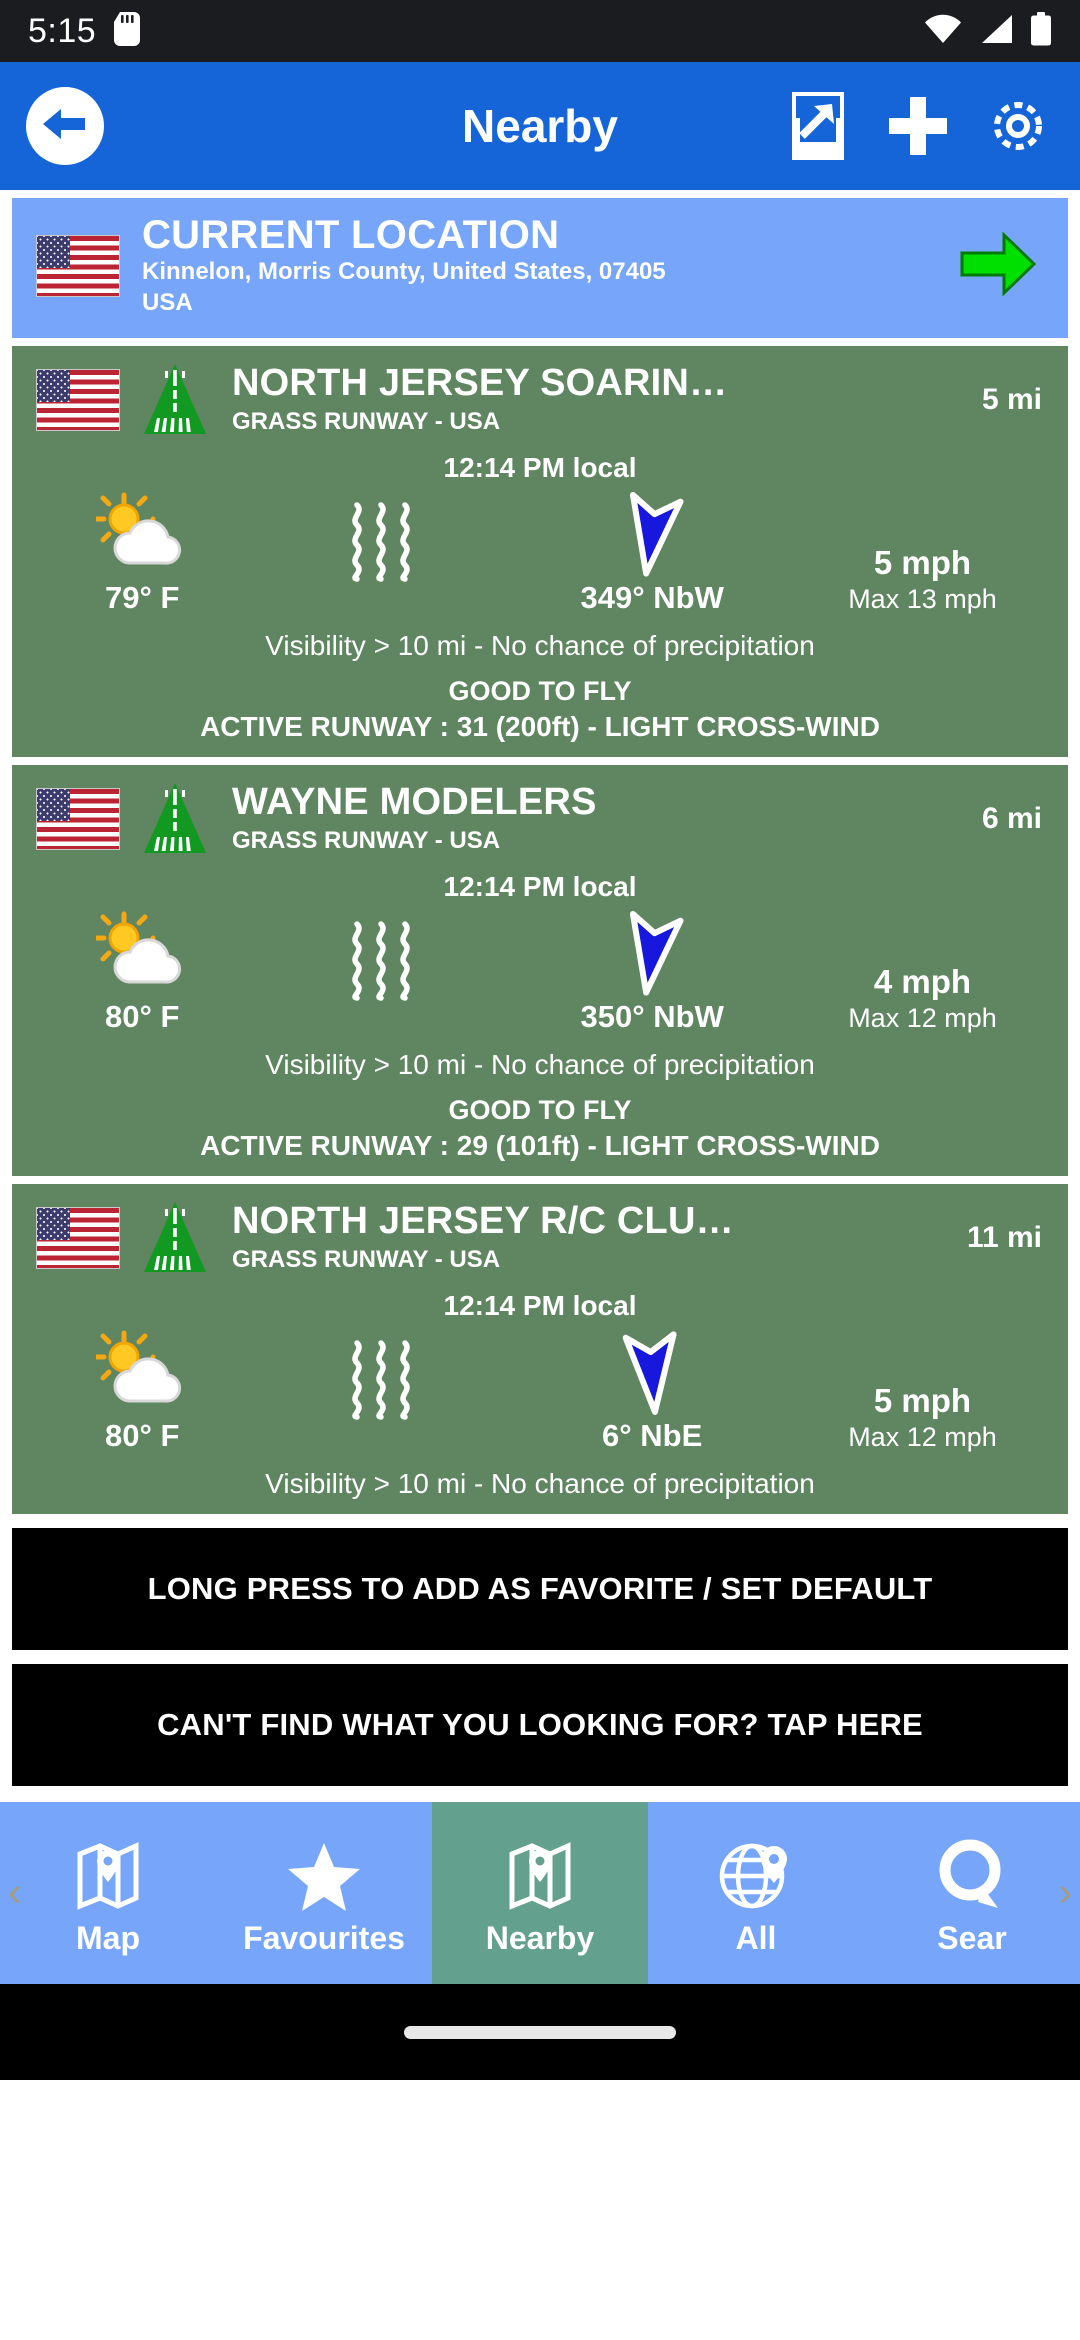 This screenshot has height=2340, width=1080. I want to click on weather-row: 80° F, so click(540, 1390).